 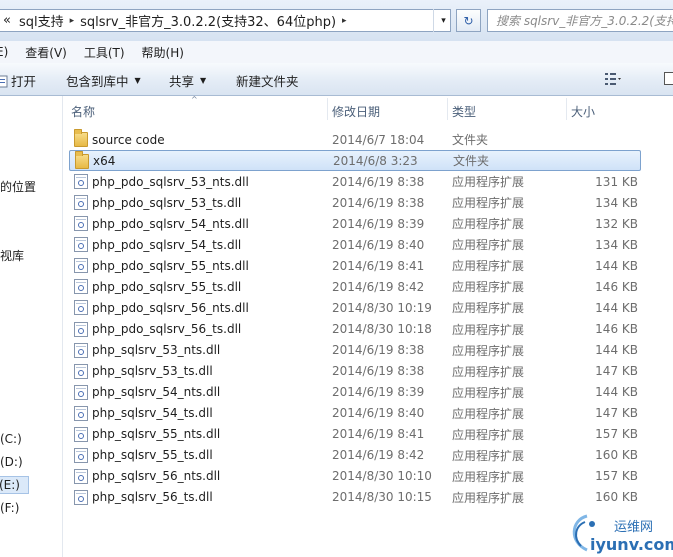 What do you see at coordinates (194, 99) in the screenshot?
I see `sort-ascending-icon: ^` at bounding box center [194, 99].